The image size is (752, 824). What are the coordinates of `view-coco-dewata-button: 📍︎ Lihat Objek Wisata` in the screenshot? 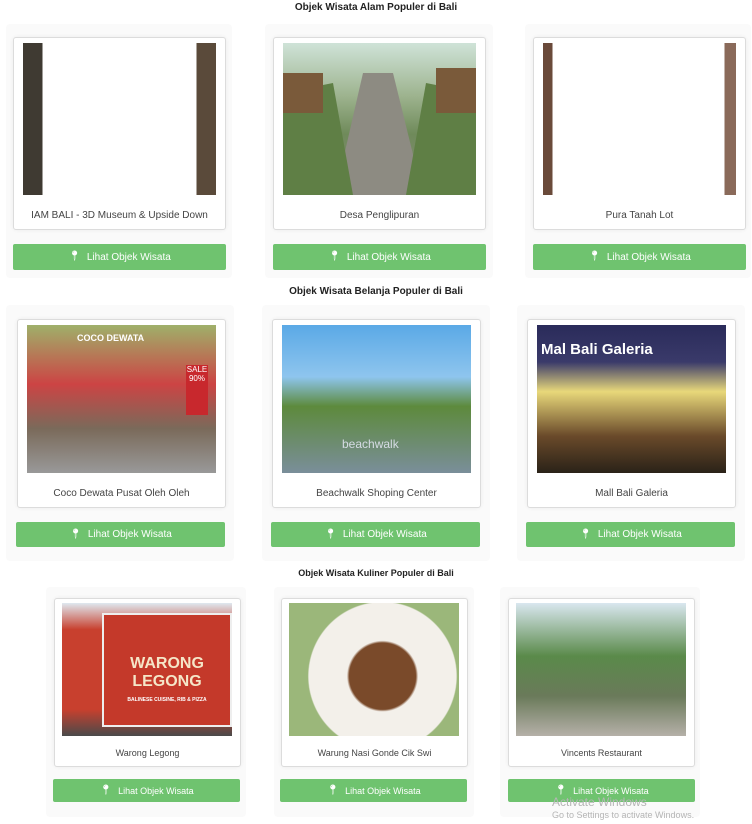 It's located at (120, 534).